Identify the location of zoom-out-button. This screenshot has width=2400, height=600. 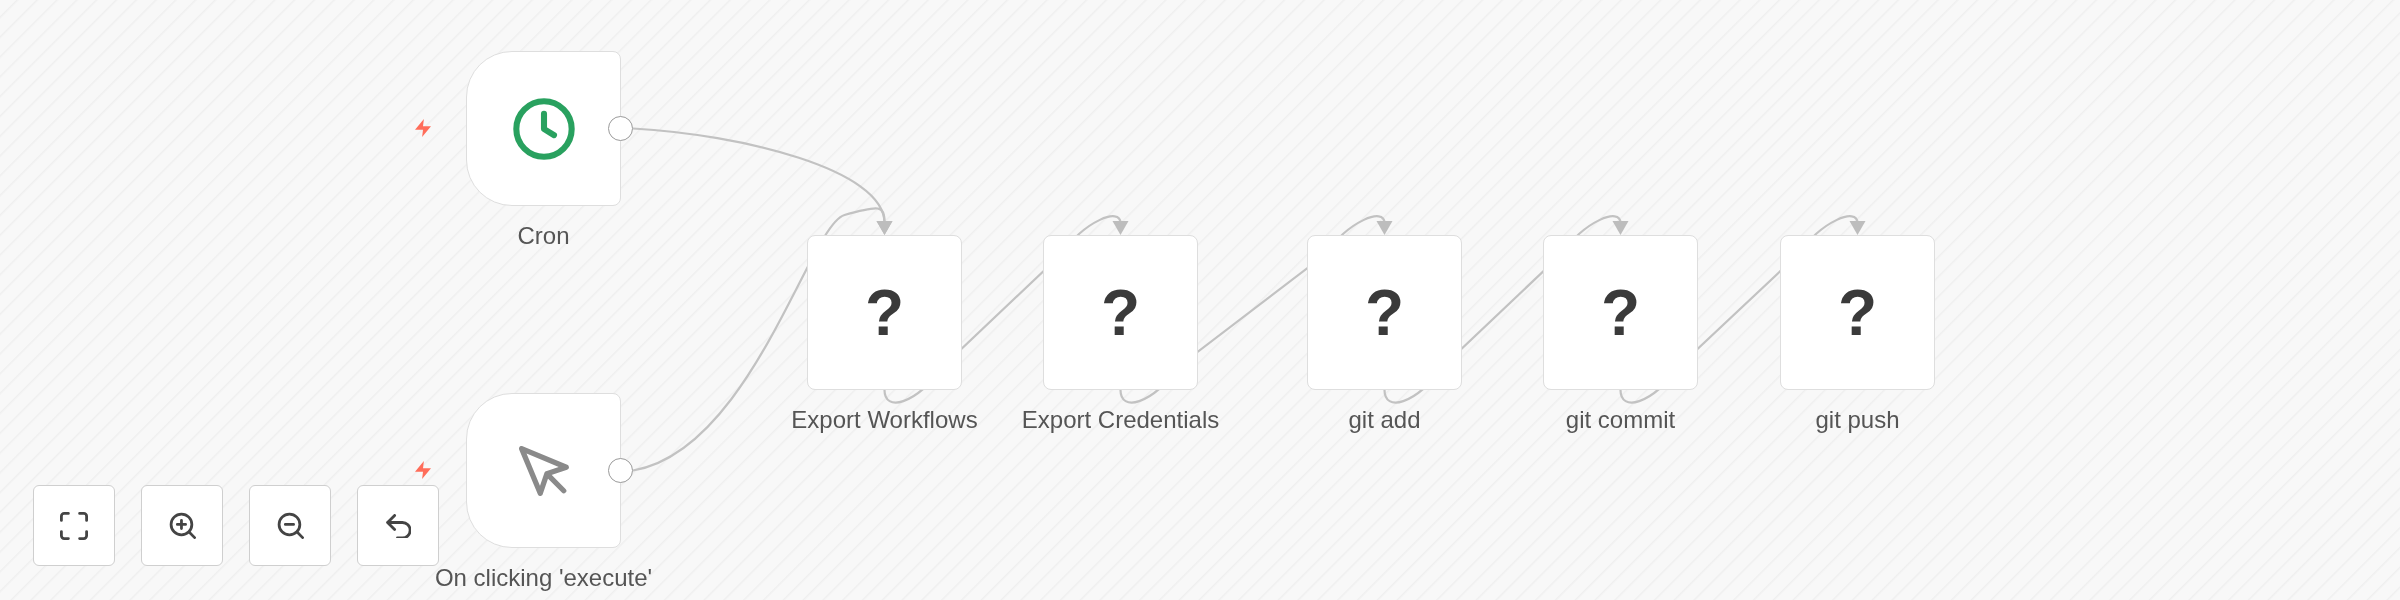
(290, 525).